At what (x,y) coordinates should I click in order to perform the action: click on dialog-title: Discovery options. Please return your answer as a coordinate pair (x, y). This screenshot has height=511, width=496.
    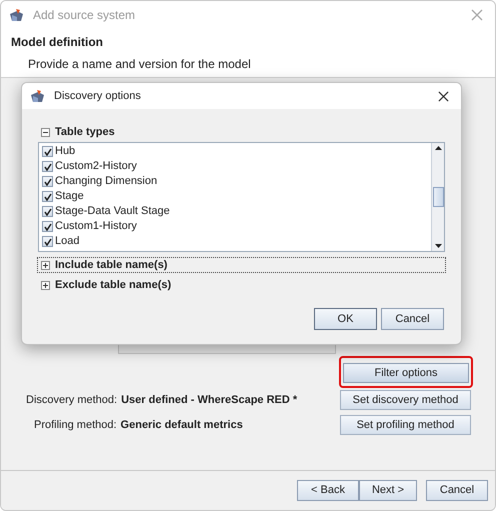
    Looking at the image, I should click on (97, 96).